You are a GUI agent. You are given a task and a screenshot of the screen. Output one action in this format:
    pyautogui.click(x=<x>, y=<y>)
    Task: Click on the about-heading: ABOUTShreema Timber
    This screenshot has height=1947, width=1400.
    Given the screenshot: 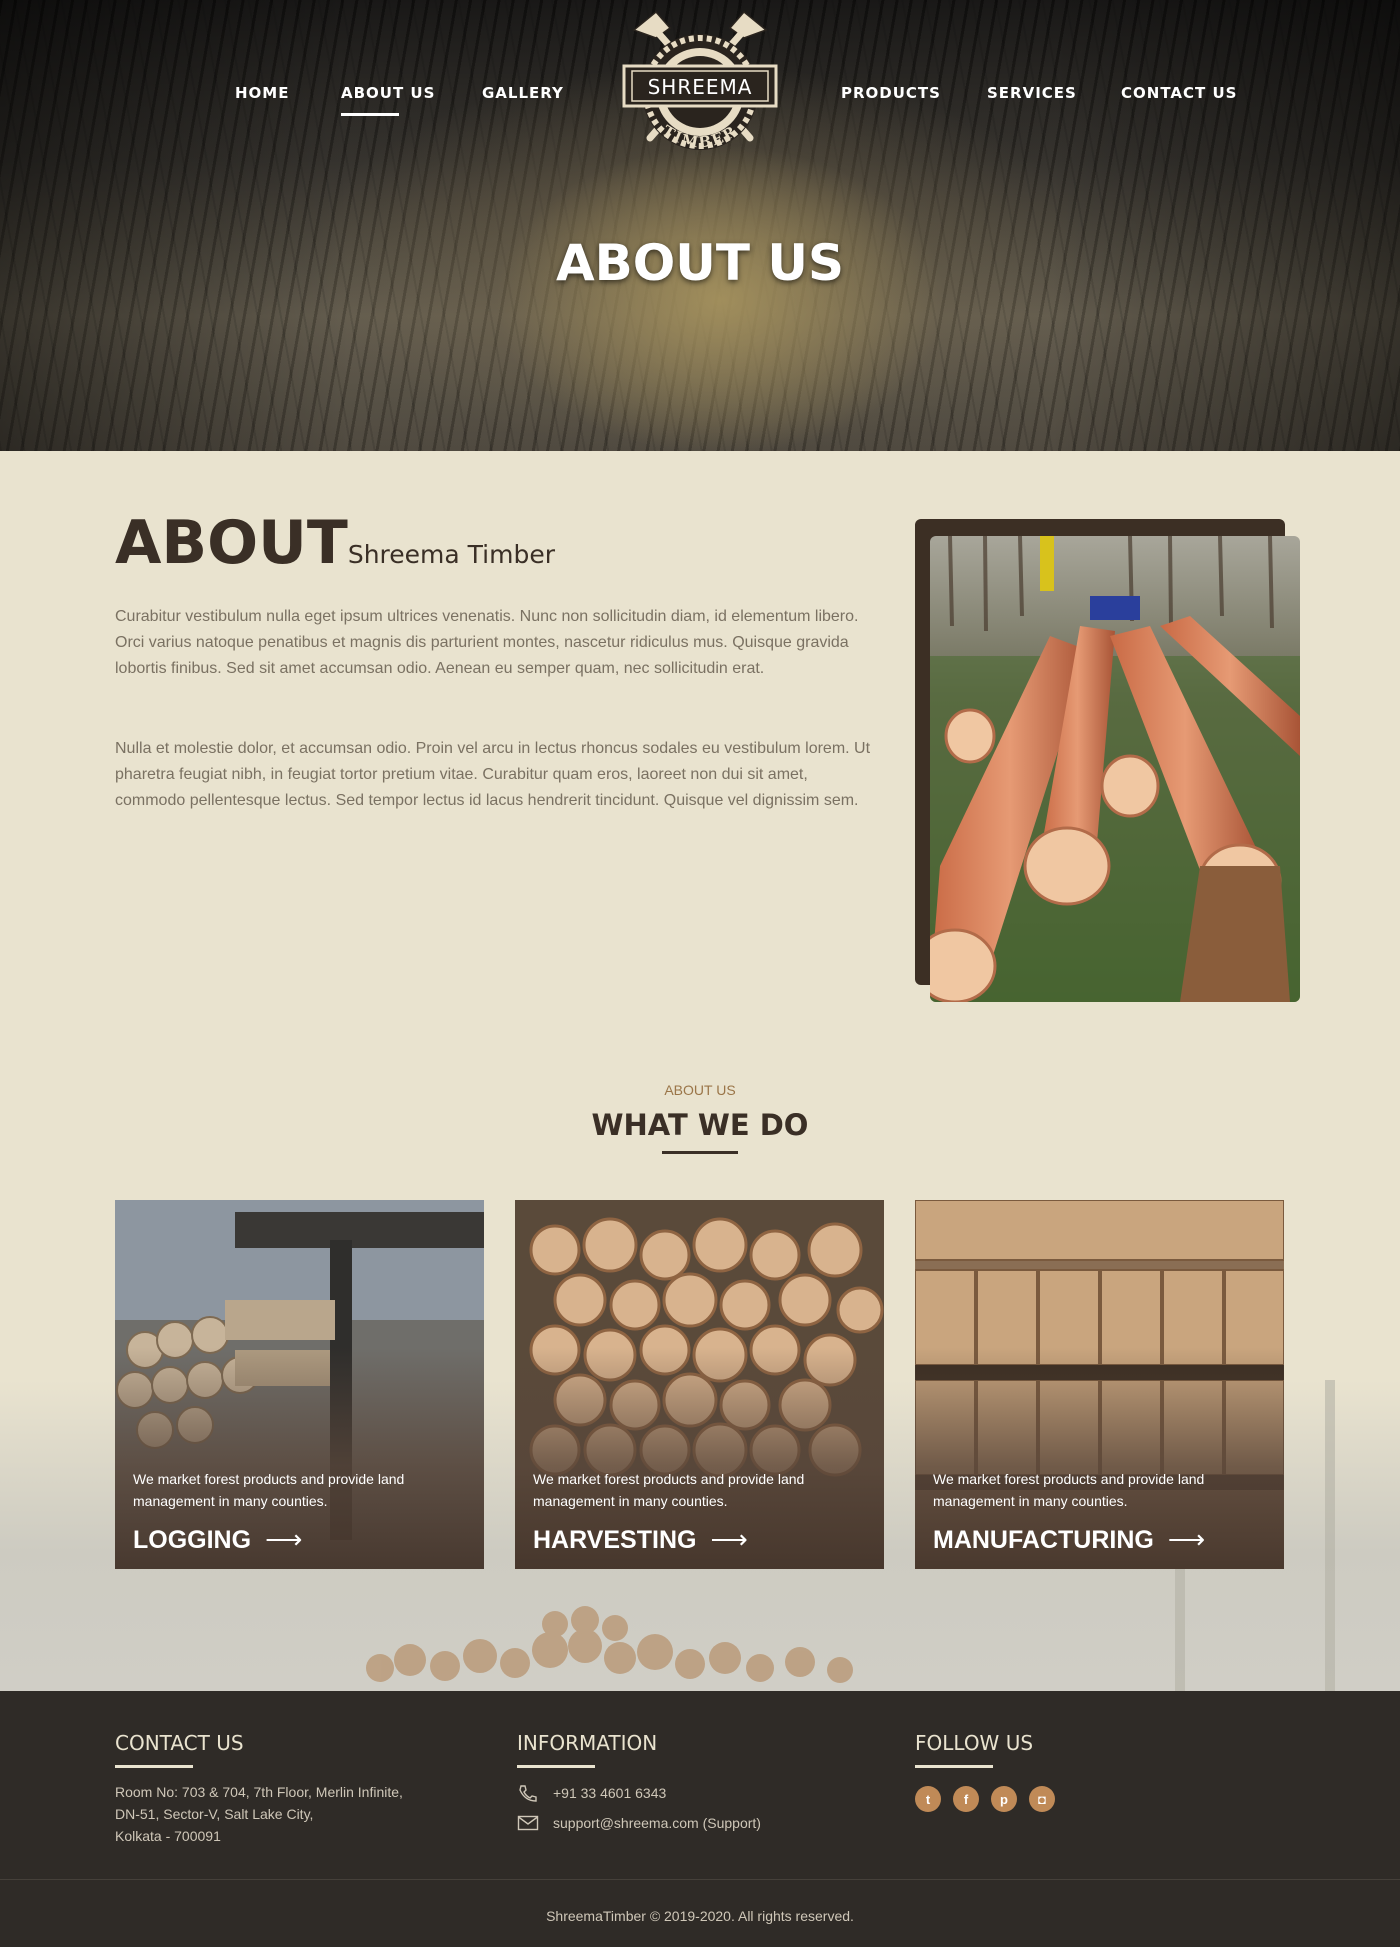 What is the action you would take?
    pyautogui.click(x=335, y=543)
    